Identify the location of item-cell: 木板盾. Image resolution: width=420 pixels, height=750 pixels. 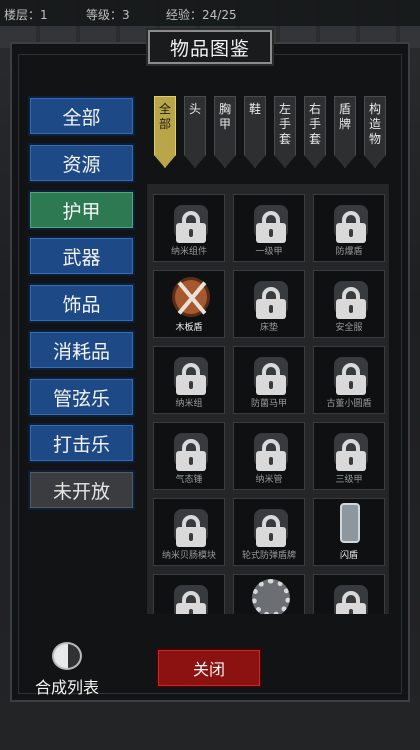
(189, 304).